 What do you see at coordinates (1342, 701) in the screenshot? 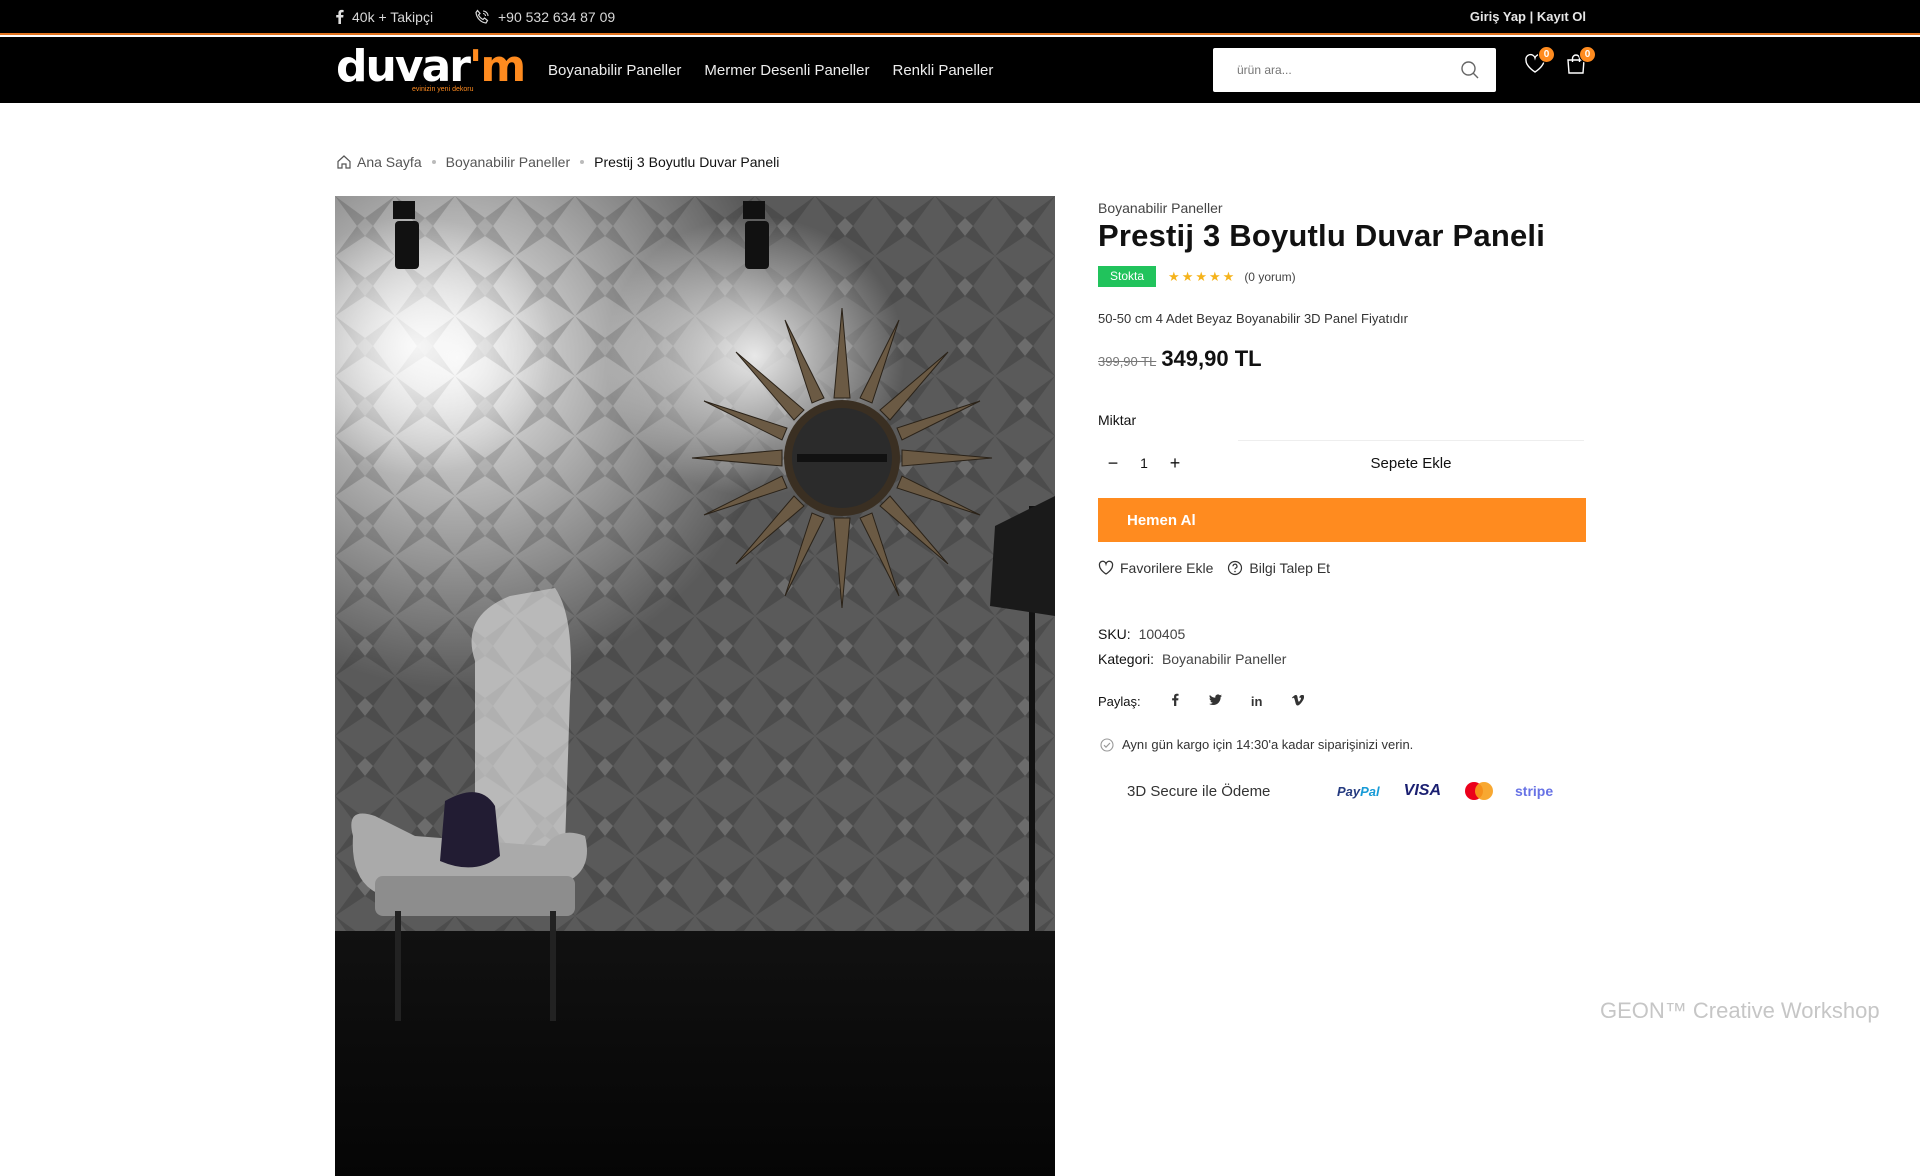
I see `share-row: Paylaş: in` at bounding box center [1342, 701].